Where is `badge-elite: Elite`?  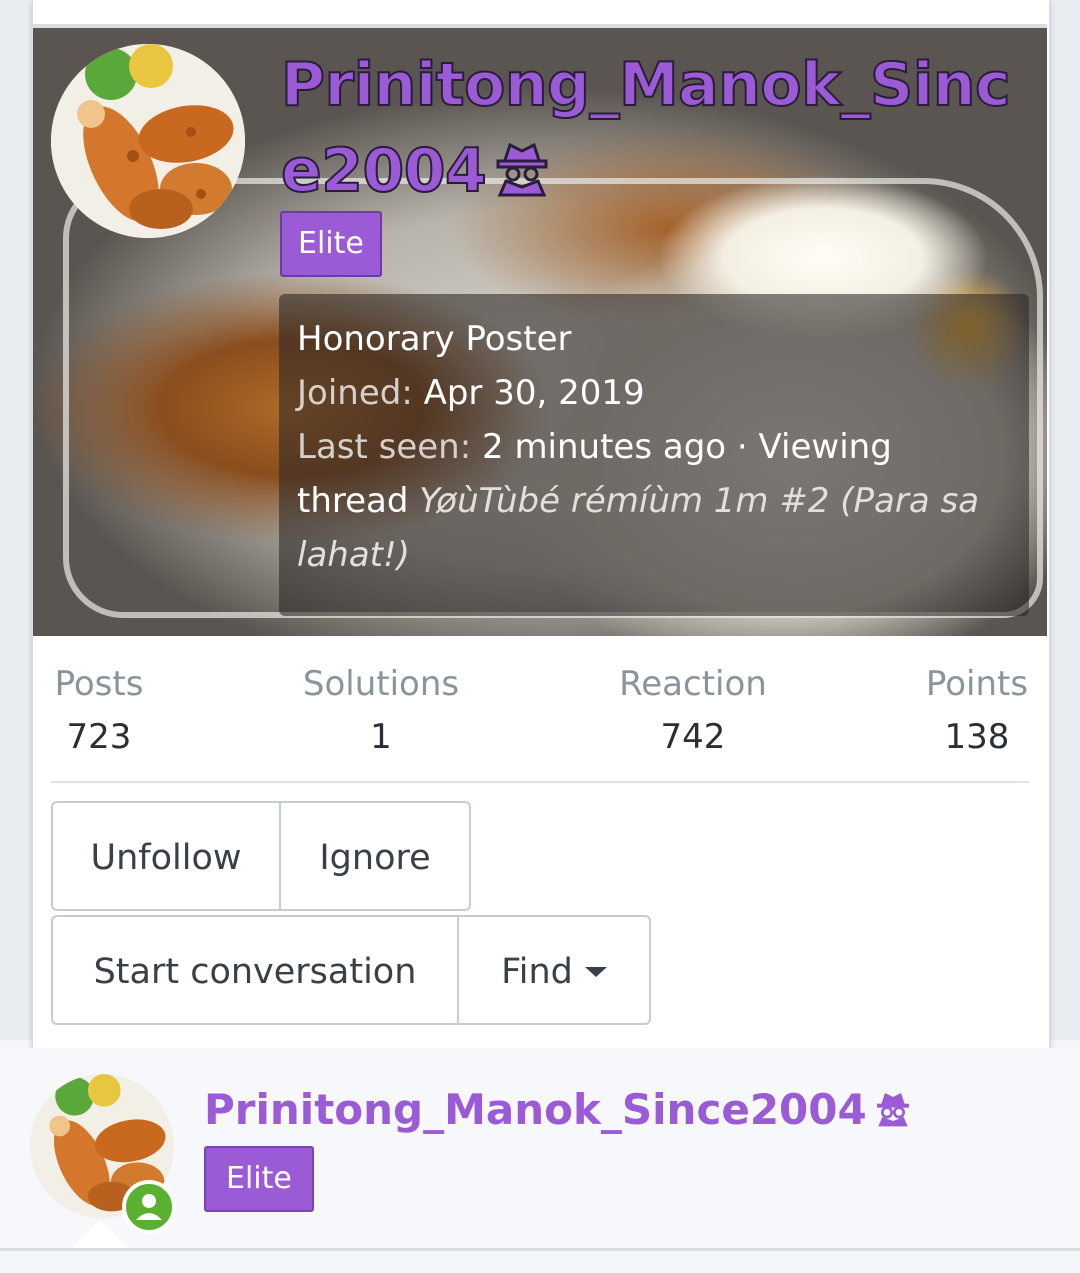
badge-elite: Elite is located at coordinates (331, 244).